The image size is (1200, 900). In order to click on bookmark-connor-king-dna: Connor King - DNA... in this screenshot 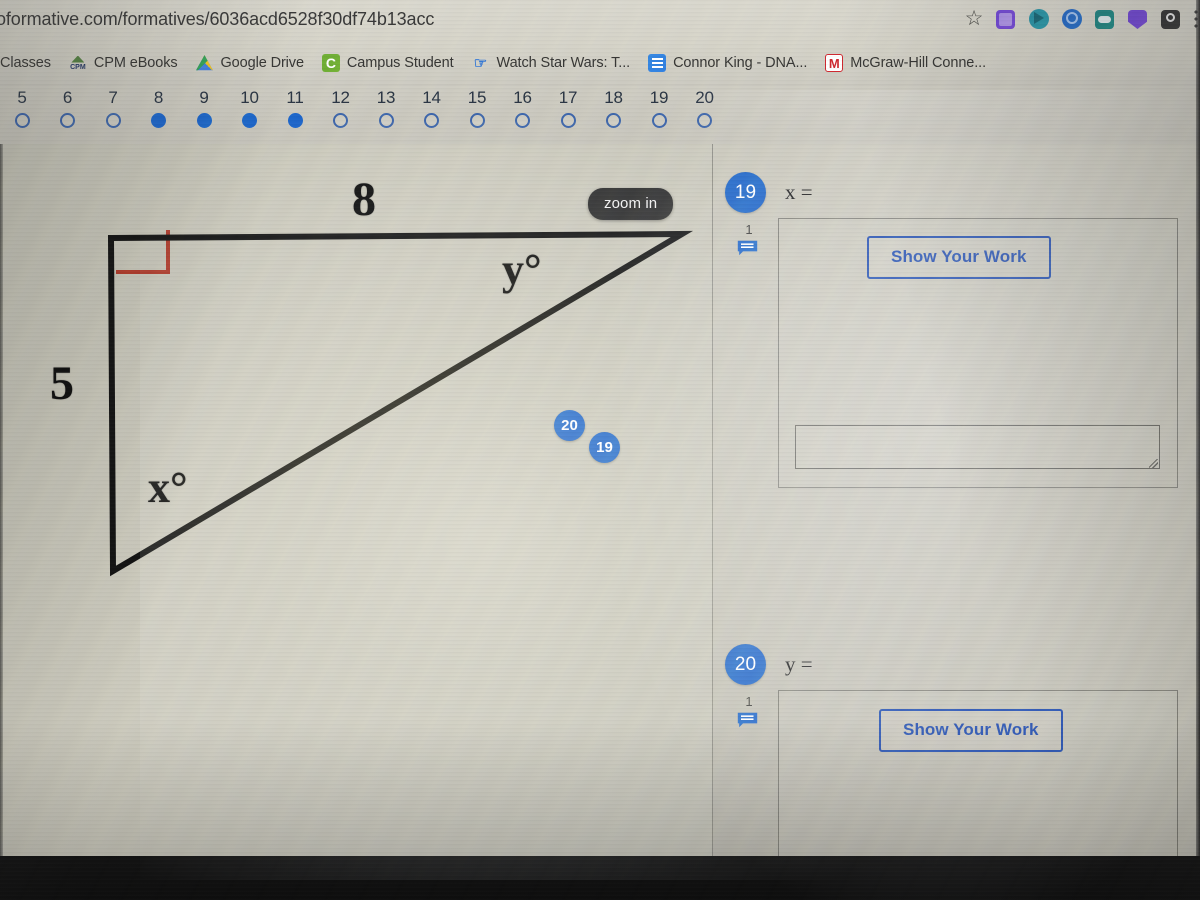, I will do `click(727, 63)`.